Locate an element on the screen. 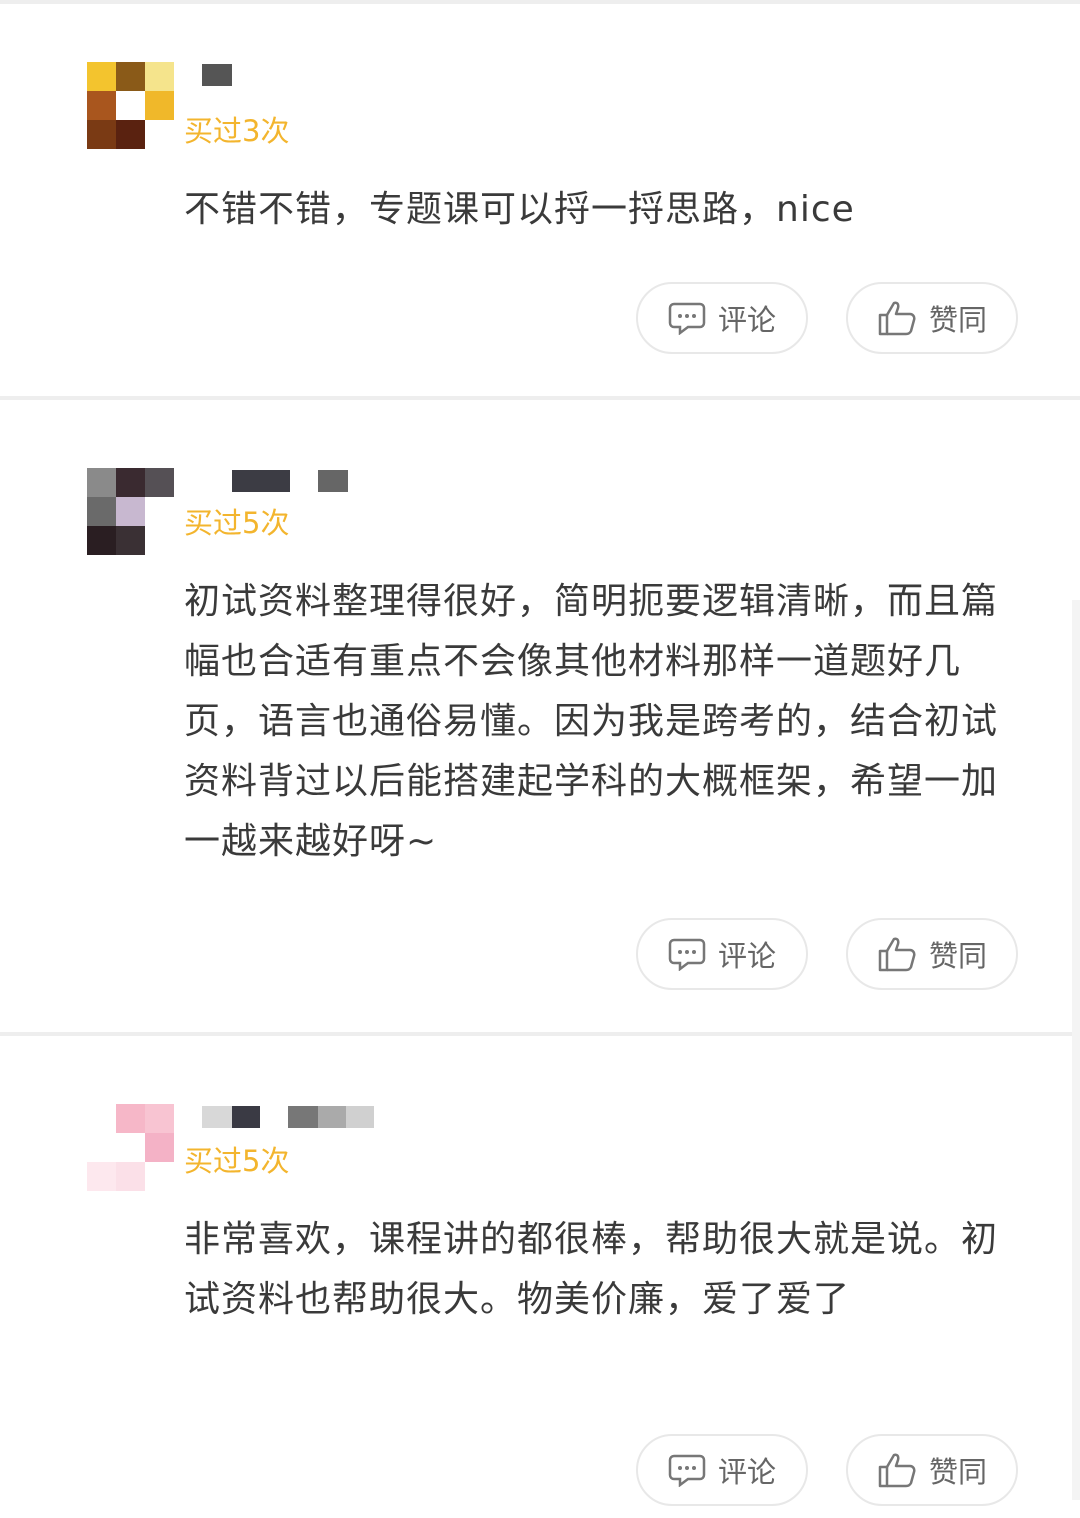 Image resolution: width=1080 pixels, height=1518 pixels. review-text: 不错不错，专题课可以捋一捋思路，nice is located at coordinates (519, 209).